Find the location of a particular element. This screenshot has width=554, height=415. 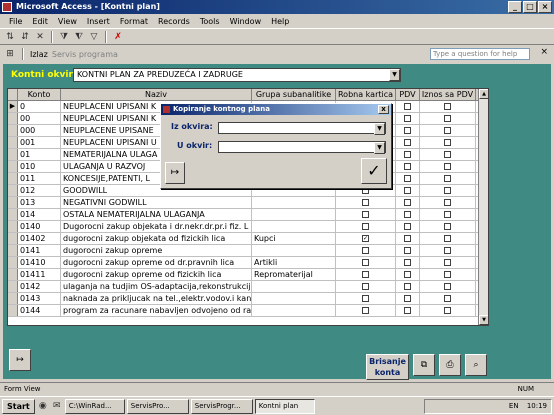

checkbox: ✓ is located at coordinates (365, 238).